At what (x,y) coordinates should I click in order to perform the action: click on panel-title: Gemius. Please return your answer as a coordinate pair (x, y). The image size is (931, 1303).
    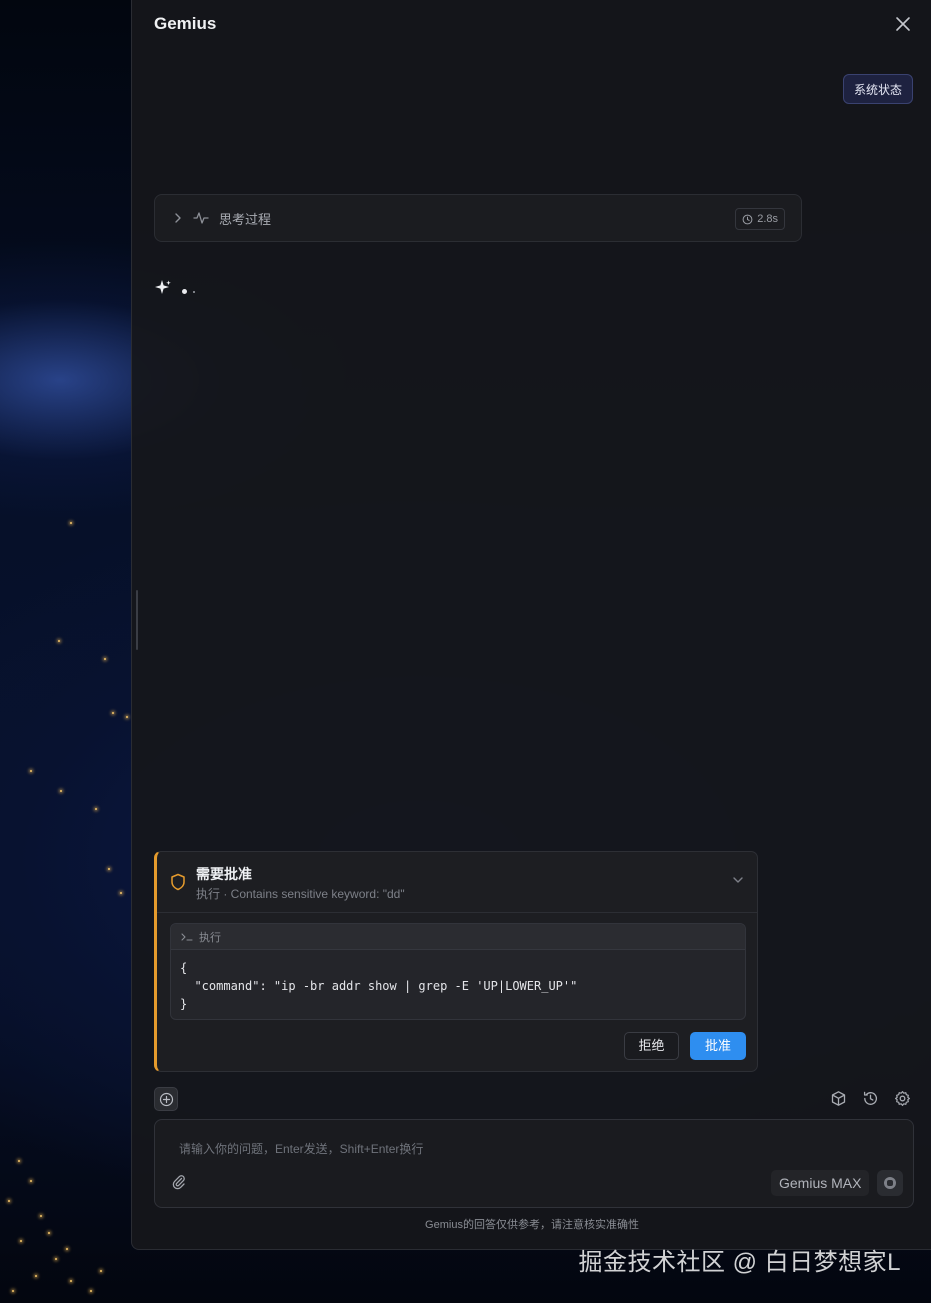
    Looking at the image, I should click on (185, 23).